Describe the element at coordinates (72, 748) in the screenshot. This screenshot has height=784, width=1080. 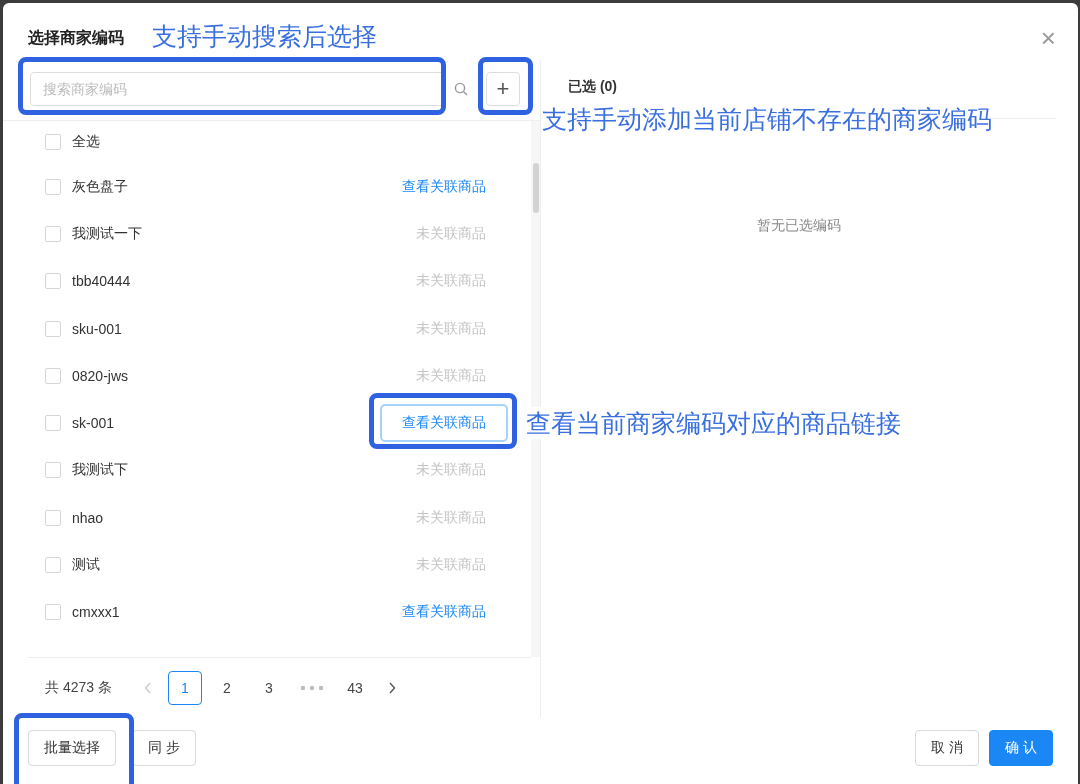
I see `footer-button: 批量选择` at that location.